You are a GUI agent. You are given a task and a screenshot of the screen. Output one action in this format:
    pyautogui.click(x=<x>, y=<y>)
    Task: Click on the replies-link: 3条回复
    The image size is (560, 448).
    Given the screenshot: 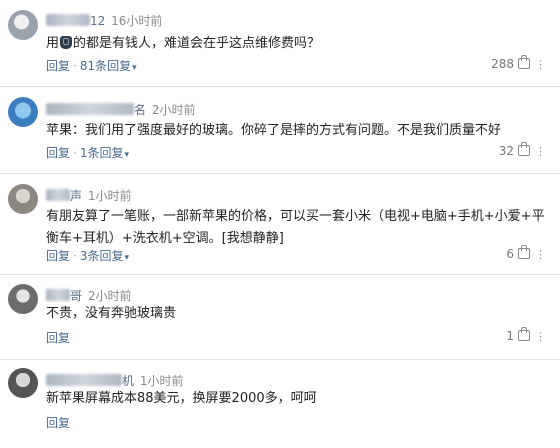 What is the action you would take?
    pyautogui.click(x=102, y=256)
    